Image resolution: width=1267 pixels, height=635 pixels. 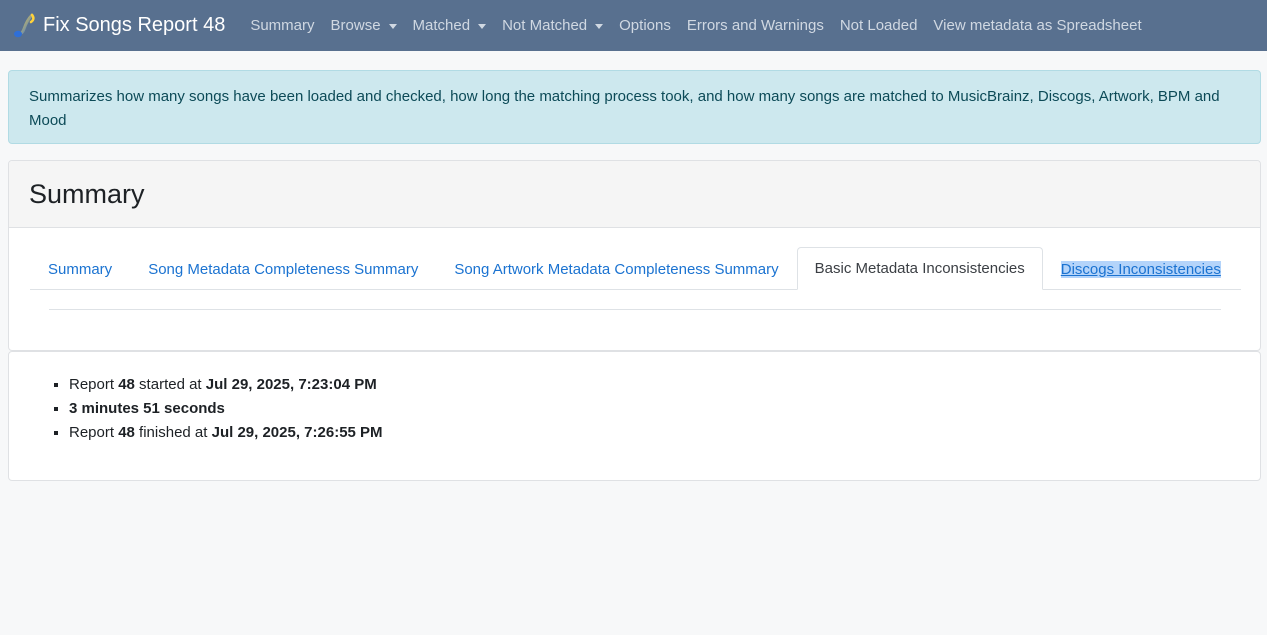 I want to click on nav-browse-label: Browse, so click(x=355, y=25).